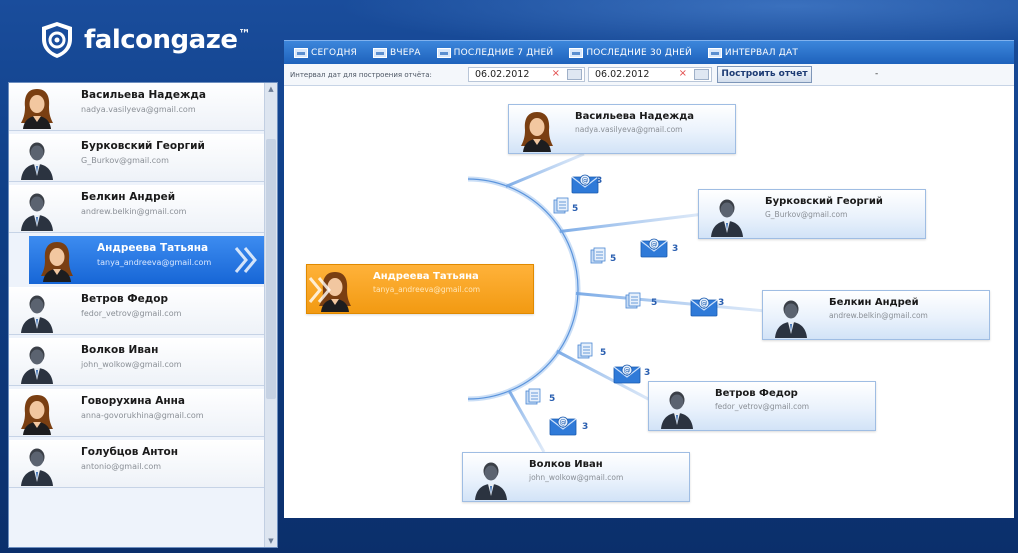  I want to click on date-from-field: 06.02.2012 ×, so click(526, 74).